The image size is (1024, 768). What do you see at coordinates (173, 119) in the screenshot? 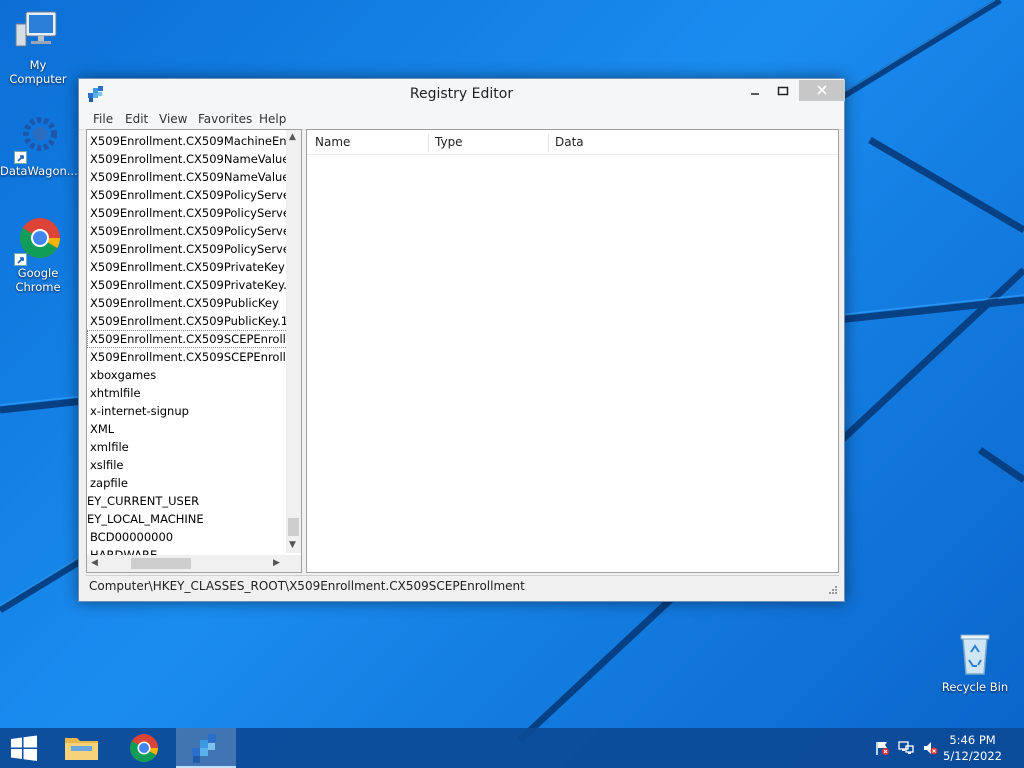
I see `menu-view: View` at bounding box center [173, 119].